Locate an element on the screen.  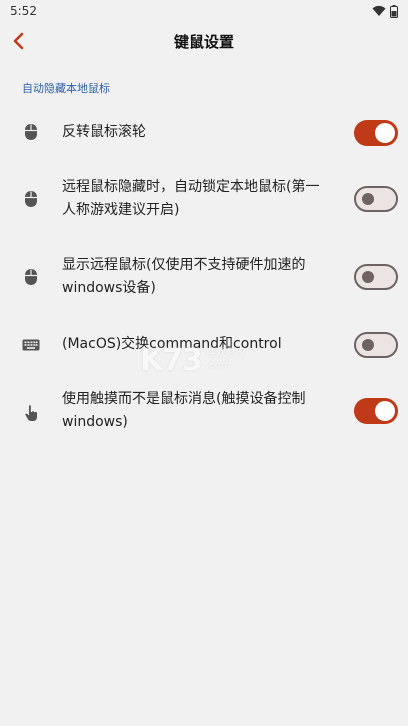
watermark-side: 游戏之家 .com is located at coordinates (226, 360).